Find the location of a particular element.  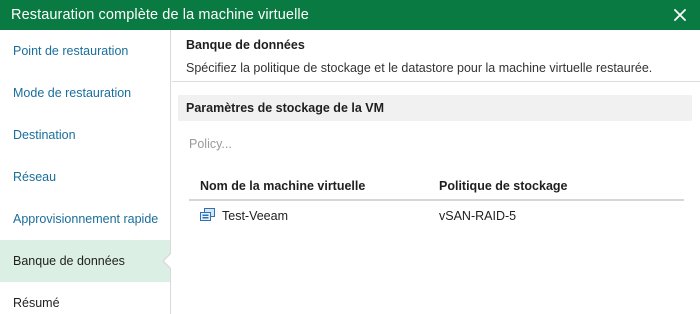

sidebar-item-label: Point de restauration is located at coordinates (71, 51).